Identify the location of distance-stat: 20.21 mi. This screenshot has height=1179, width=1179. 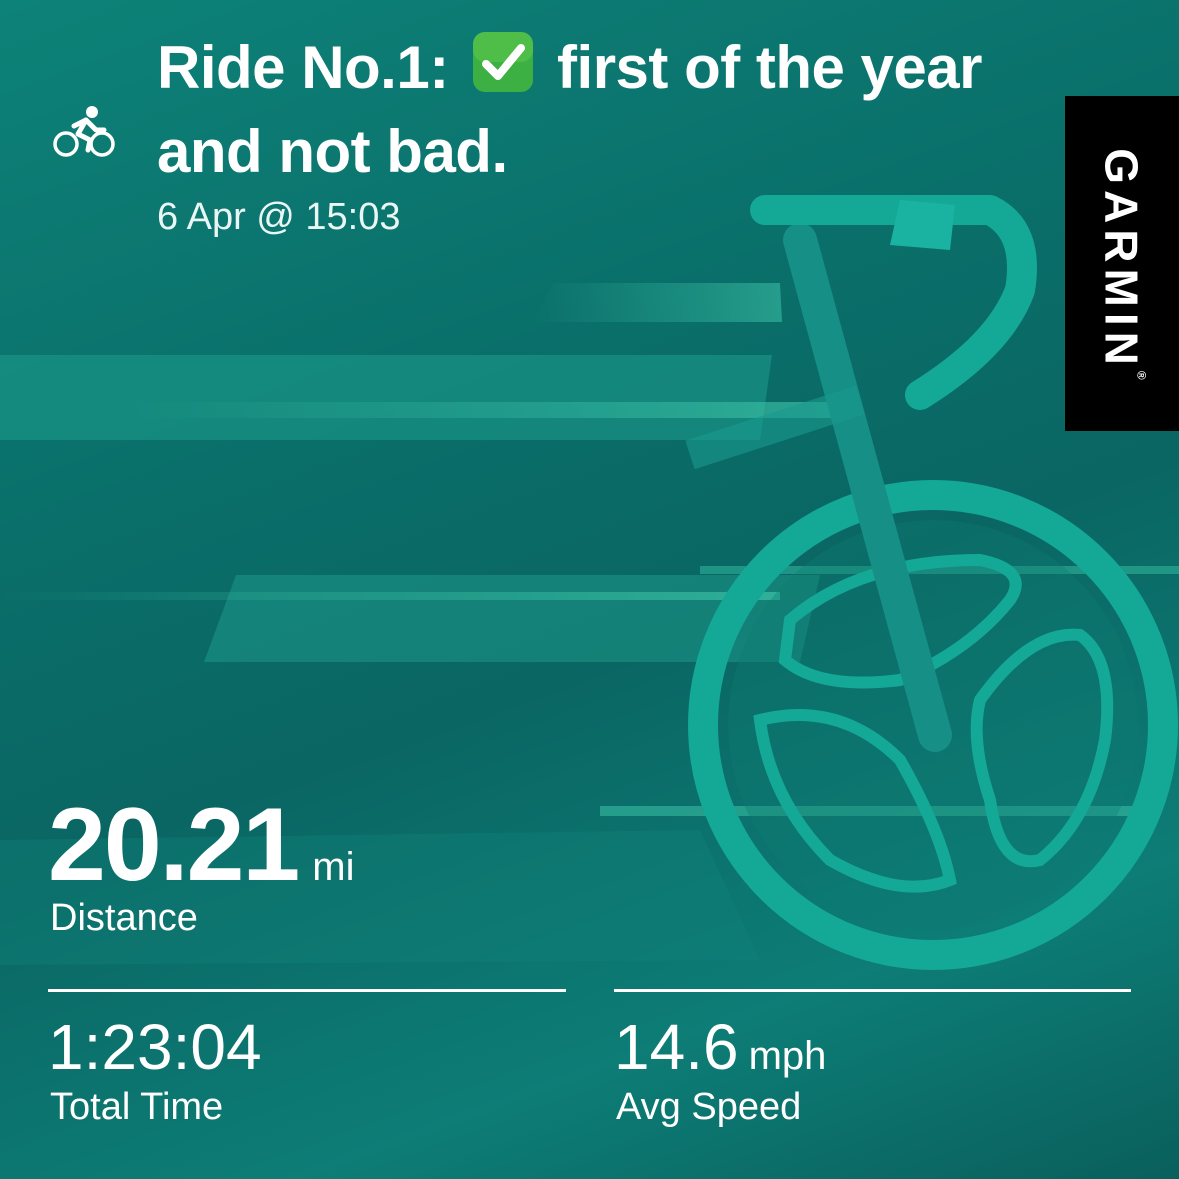
(201, 845).